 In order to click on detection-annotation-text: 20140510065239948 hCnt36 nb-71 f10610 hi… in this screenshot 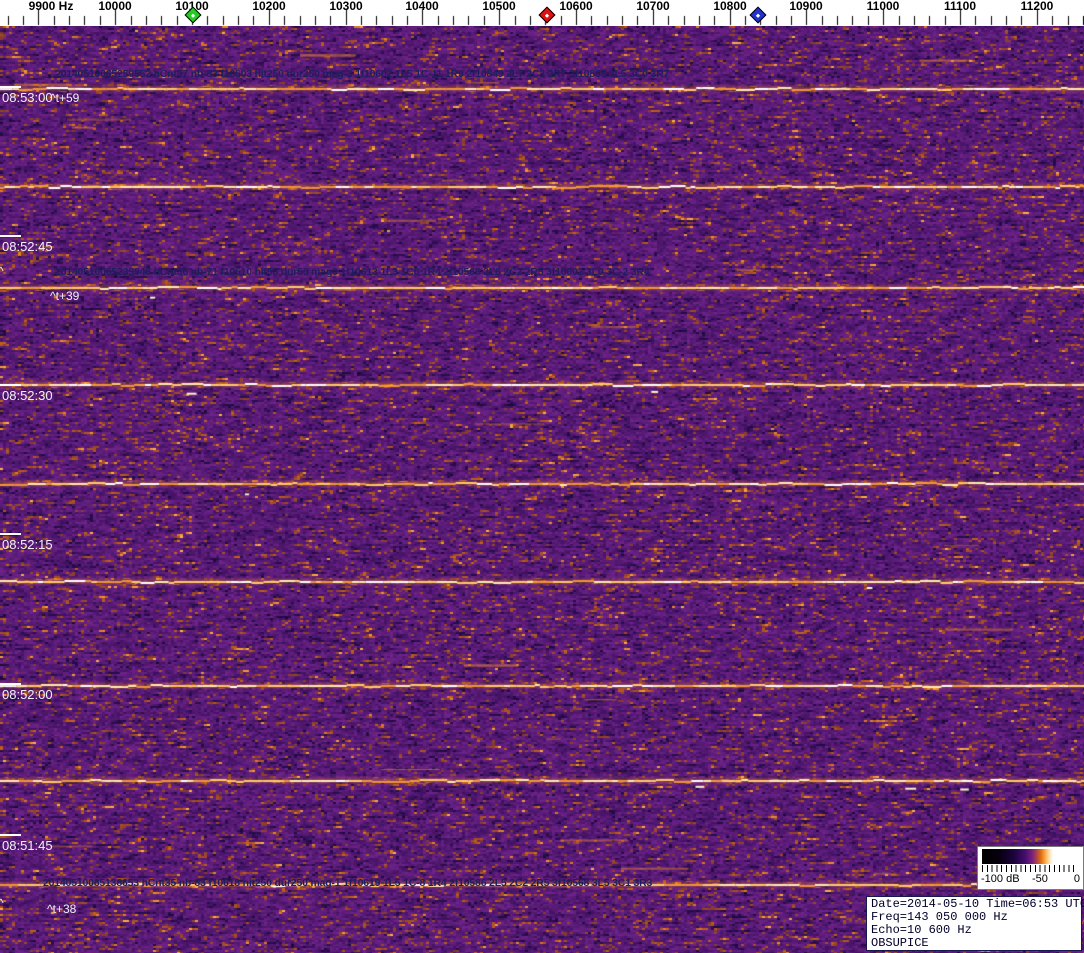, I will do `click(352, 272)`.